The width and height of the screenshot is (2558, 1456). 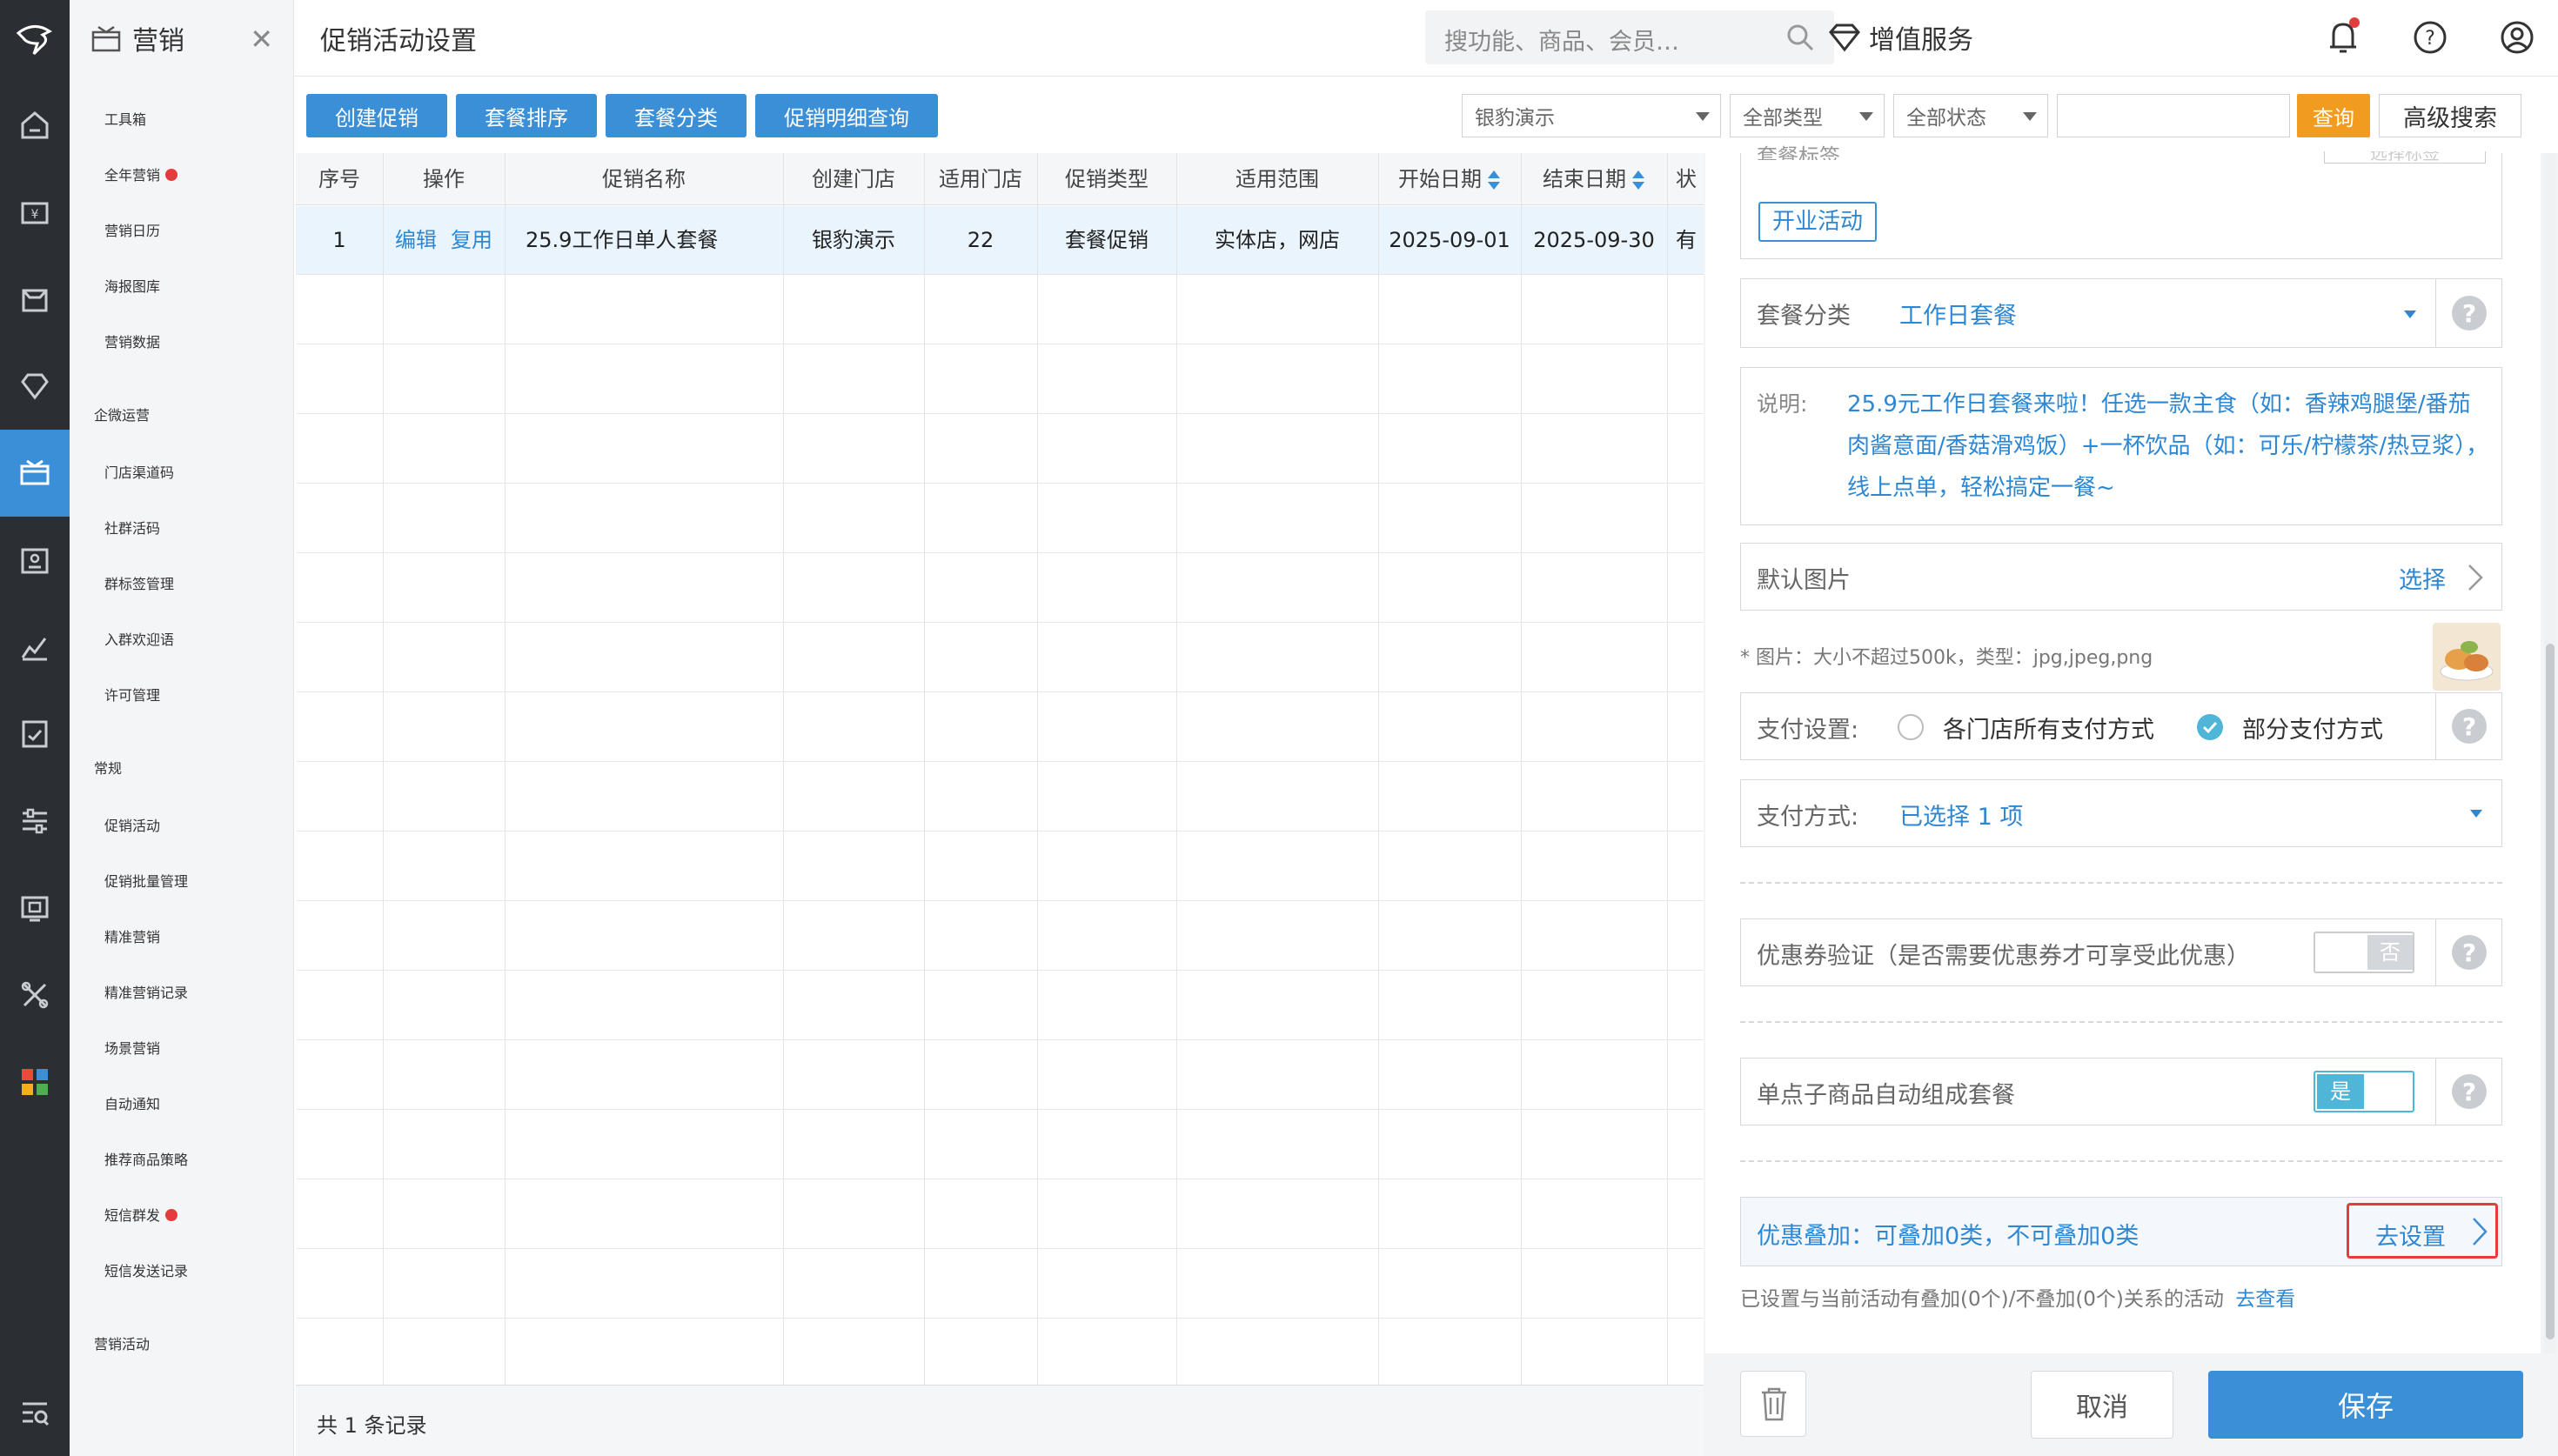 What do you see at coordinates (2121, 313) in the screenshot?
I see `package-category-field: 套餐分类 工作日套餐` at bounding box center [2121, 313].